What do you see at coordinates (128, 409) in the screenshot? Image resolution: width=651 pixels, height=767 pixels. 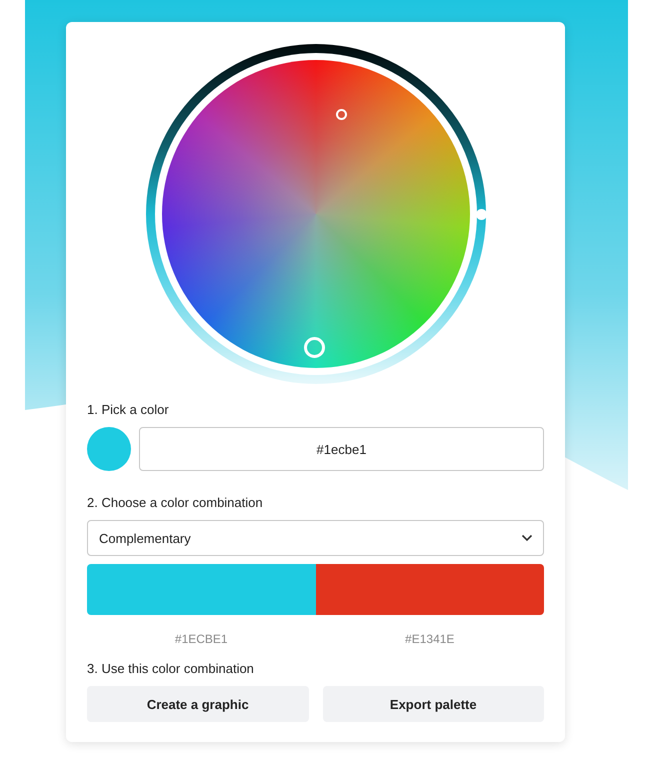 I see `section-label: 1. Pick a color` at bounding box center [128, 409].